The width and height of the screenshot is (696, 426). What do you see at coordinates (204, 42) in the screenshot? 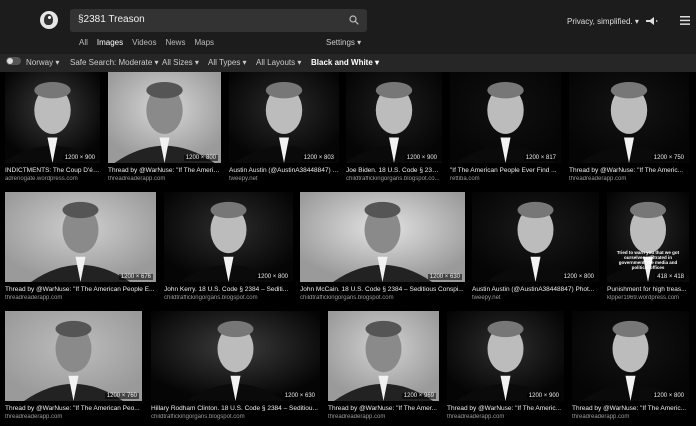
I see `tab-maps: Maps` at bounding box center [204, 42].